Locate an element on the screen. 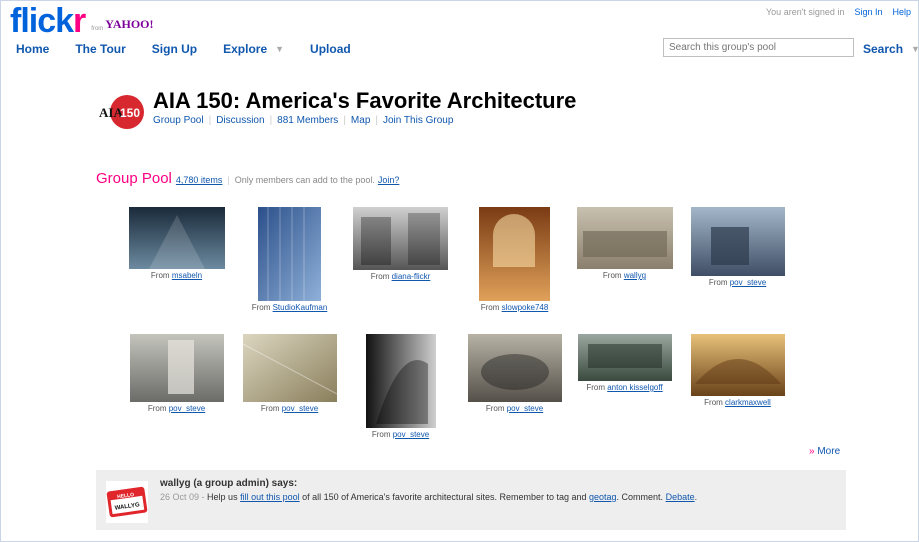 Image resolution: width=919 pixels, height=542 pixels. nav-explore-label: Explore is located at coordinates (245, 49).